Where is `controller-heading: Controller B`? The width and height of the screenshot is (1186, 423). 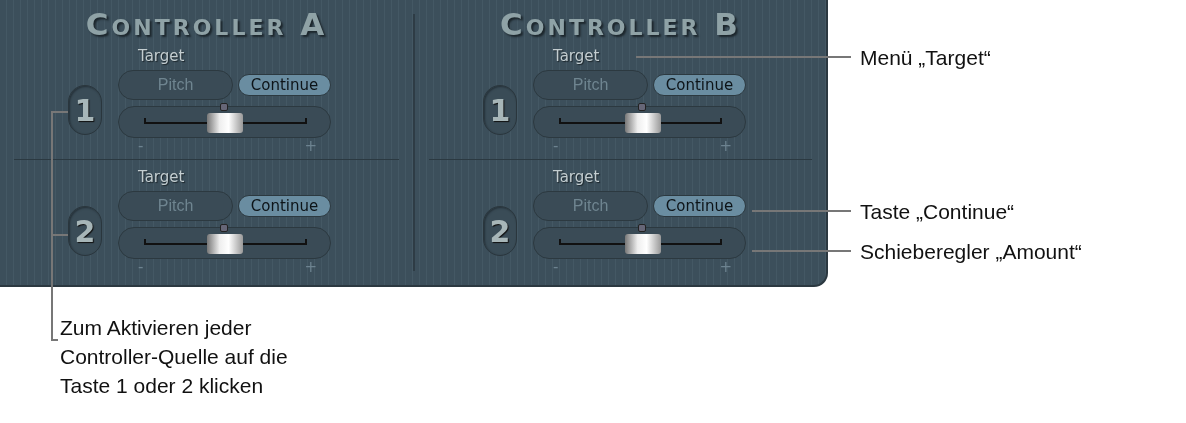
controller-heading: Controller B is located at coordinates (620, 24).